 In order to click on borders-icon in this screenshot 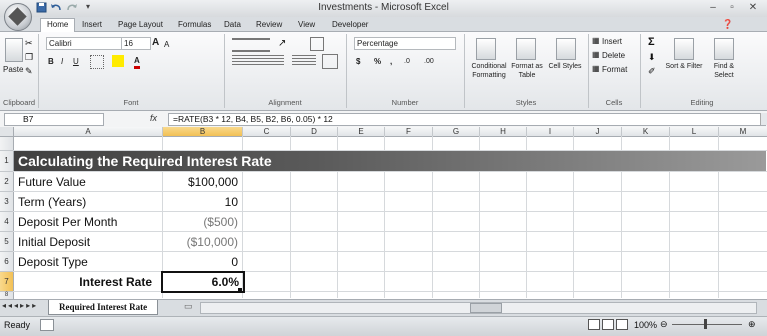, I will do `click(97, 62)`.